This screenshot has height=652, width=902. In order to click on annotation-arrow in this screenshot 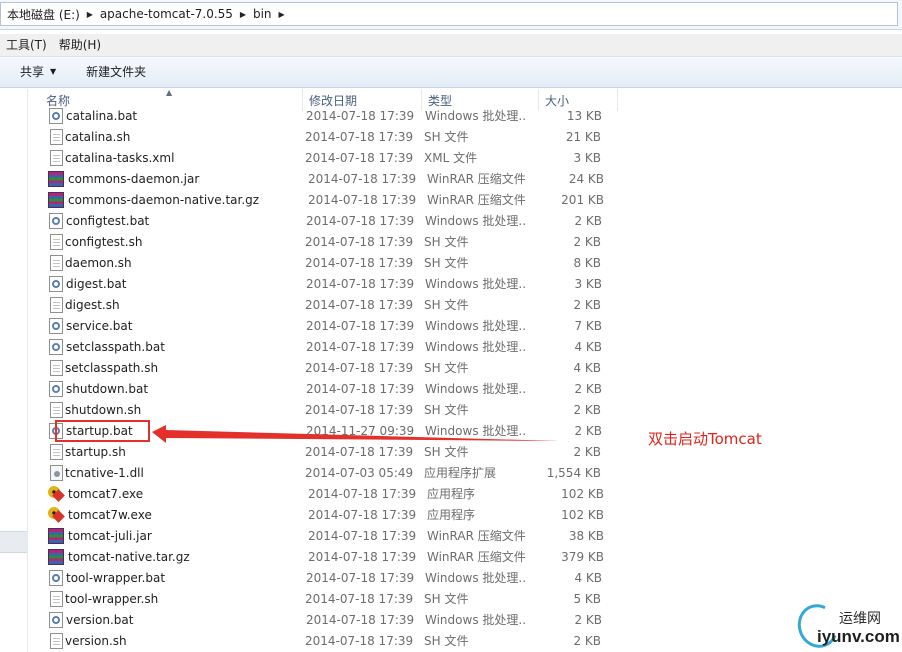, I will do `click(356, 434)`.